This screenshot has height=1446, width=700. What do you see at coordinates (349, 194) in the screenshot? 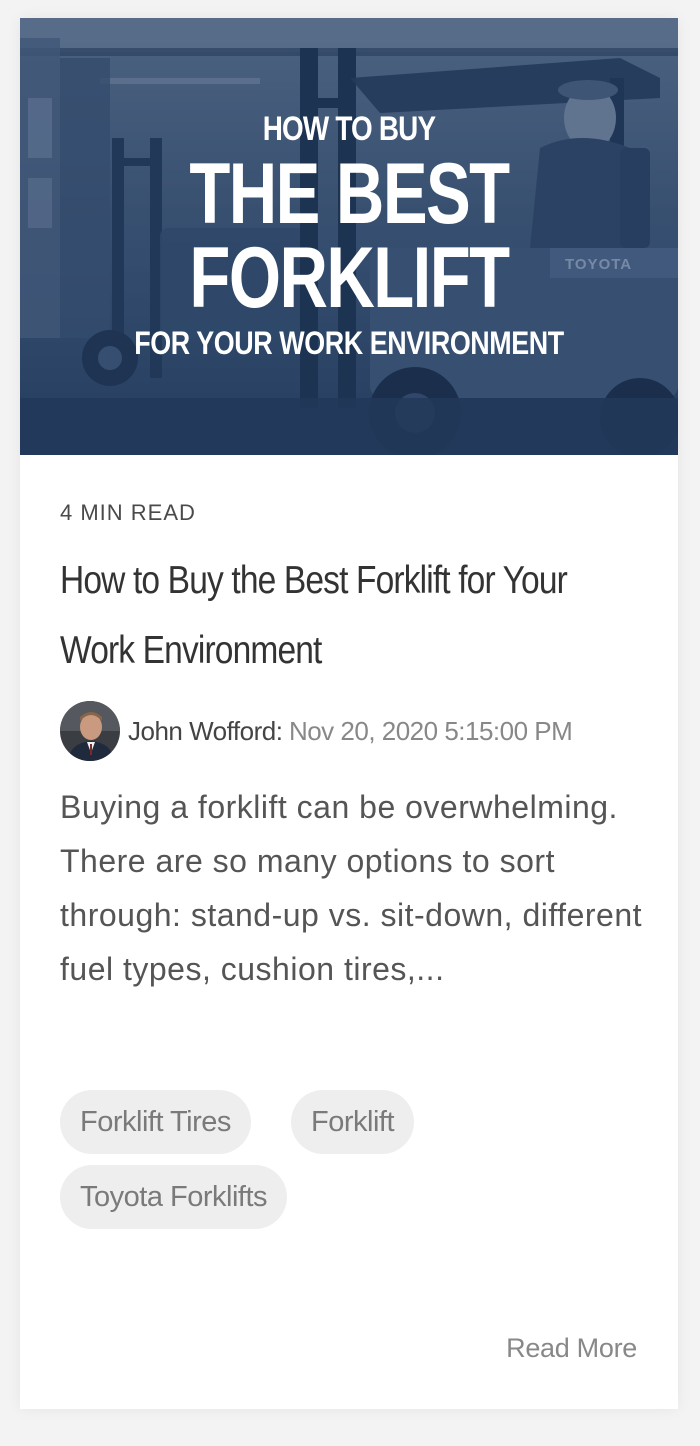
I see `headline-line-2: THE BEST` at bounding box center [349, 194].